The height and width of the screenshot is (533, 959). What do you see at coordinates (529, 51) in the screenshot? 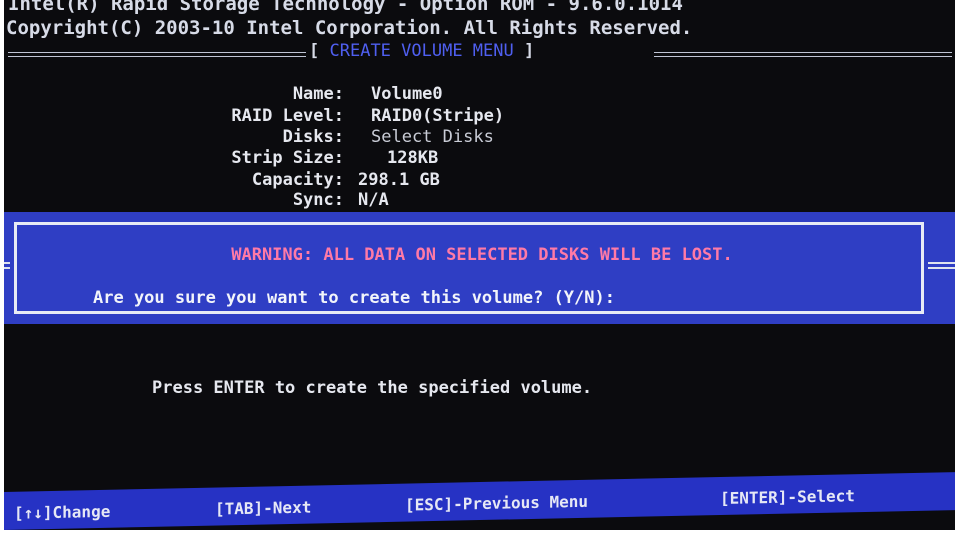
I see `bracket-close: ]` at bounding box center [529, 51].